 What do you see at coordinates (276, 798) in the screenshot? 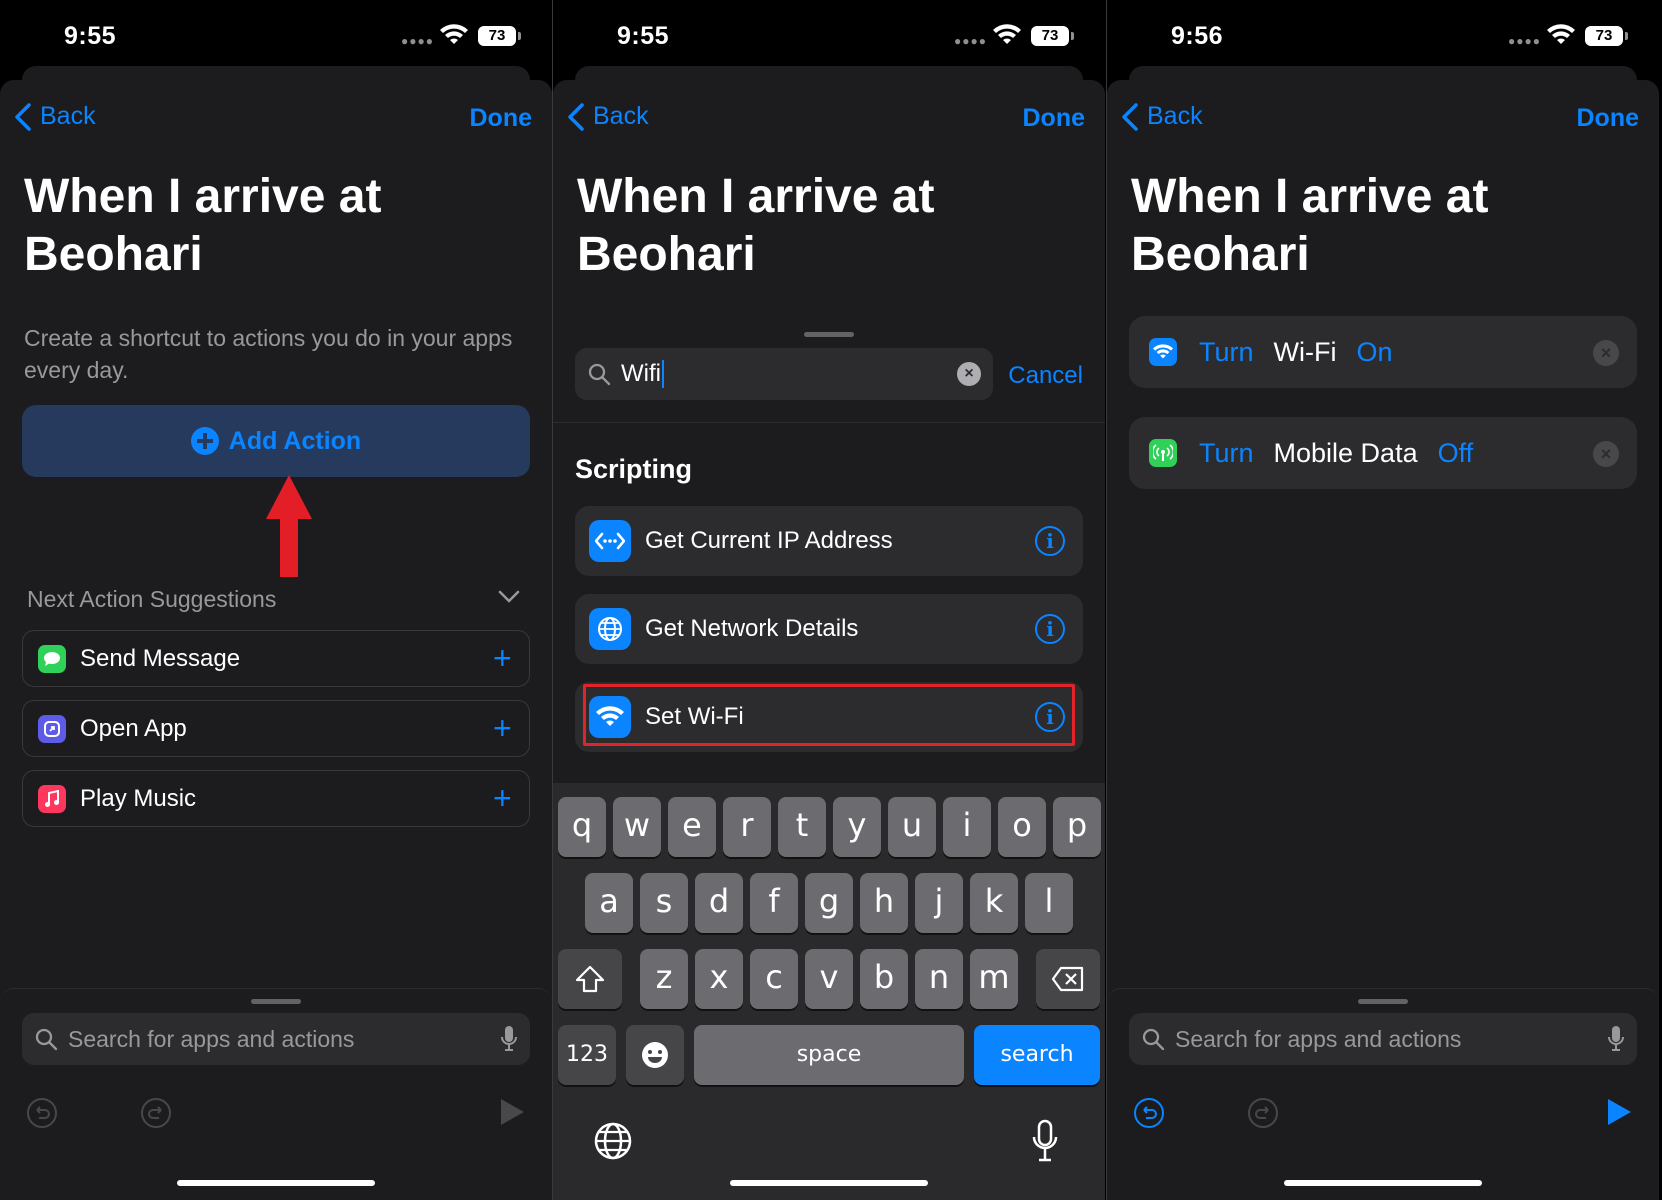
I see `suggestion-play-music: Play Music +` at bounding box center [276, 798].